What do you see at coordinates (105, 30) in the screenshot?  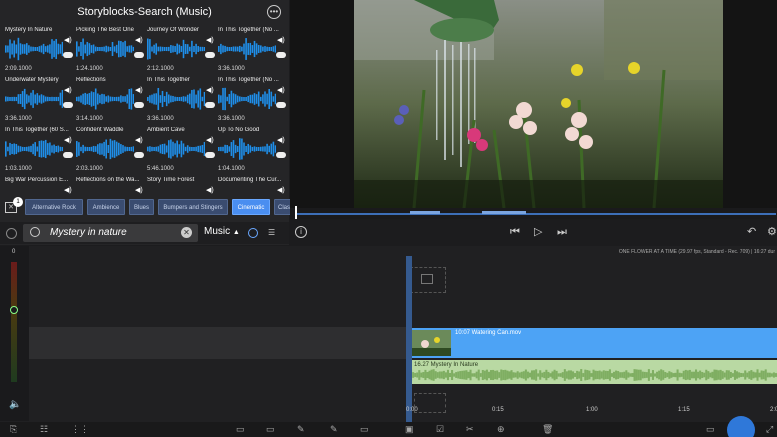 I see `track-name: Picking The Best One` at bounding box center [105, 30].